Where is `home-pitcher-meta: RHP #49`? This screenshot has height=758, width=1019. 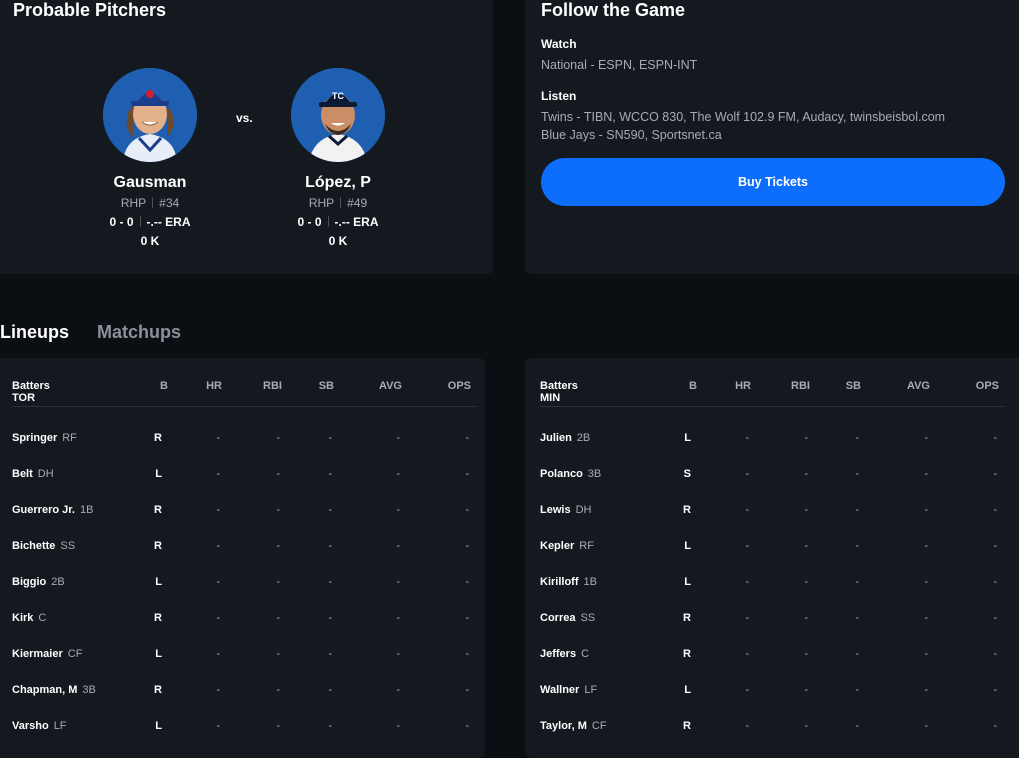
home-pitcher-meta: RHP #49 is located at coordinates (338, 203).